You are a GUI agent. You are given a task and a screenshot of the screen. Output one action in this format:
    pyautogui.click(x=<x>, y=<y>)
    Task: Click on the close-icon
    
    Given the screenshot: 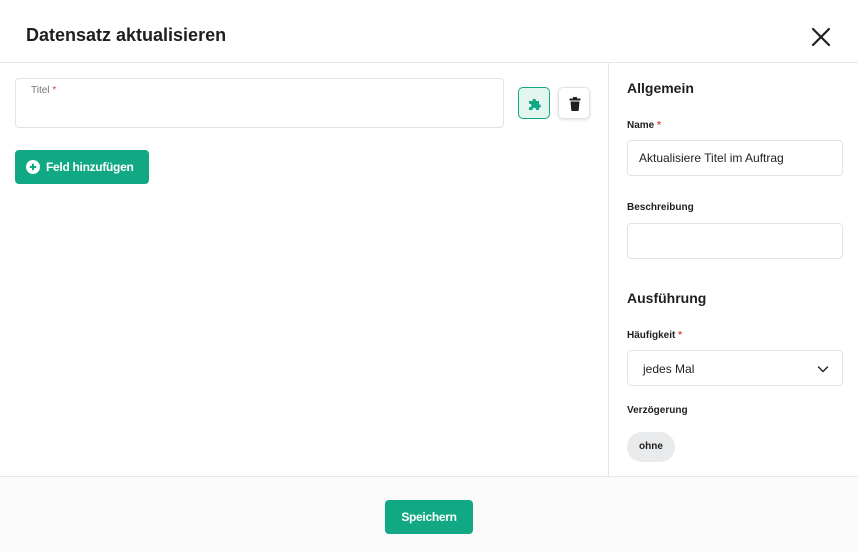 What is the action you would take?
    pyautogui.click(x=821, y=37)
    